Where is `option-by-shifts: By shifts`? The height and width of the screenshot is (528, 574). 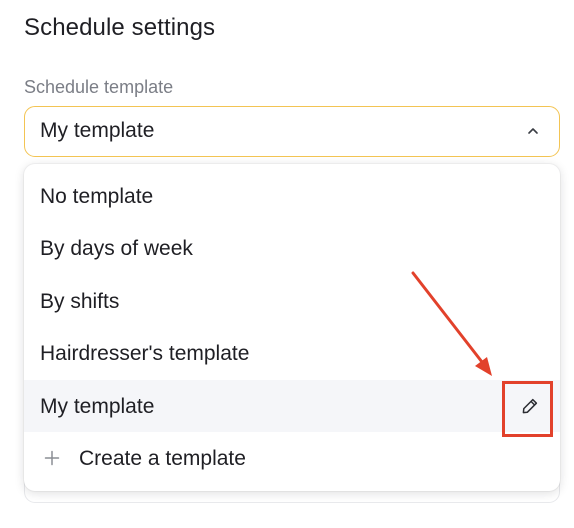 option-by-shifts: By shifts is located at coordinates (292, 301).